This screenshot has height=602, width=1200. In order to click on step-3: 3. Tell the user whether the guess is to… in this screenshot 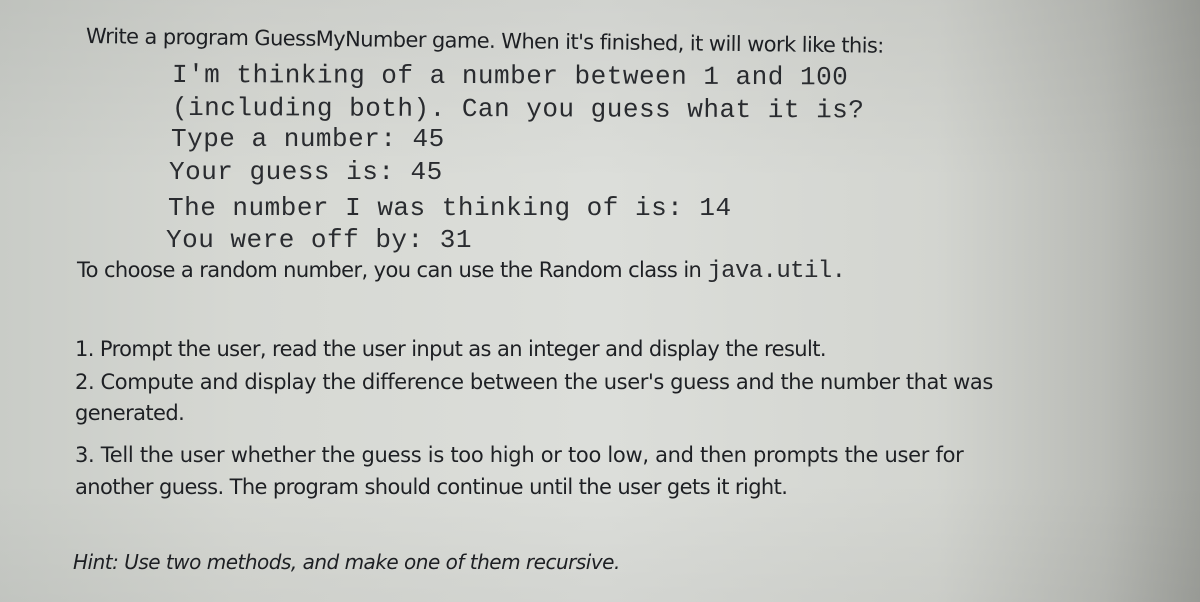, I will do `click(519, 455)`.